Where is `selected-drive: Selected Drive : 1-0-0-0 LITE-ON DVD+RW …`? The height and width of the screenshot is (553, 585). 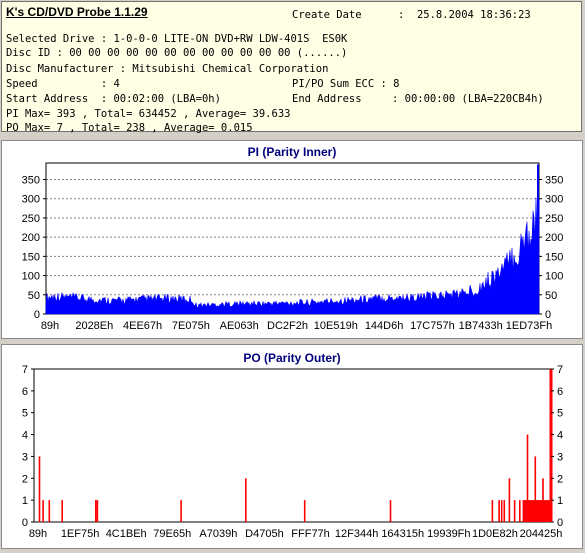 selected-drive: Selected Drive : 1-0-0-0 LITE-ON DVD+RW … is located at coordinates (177, 39).